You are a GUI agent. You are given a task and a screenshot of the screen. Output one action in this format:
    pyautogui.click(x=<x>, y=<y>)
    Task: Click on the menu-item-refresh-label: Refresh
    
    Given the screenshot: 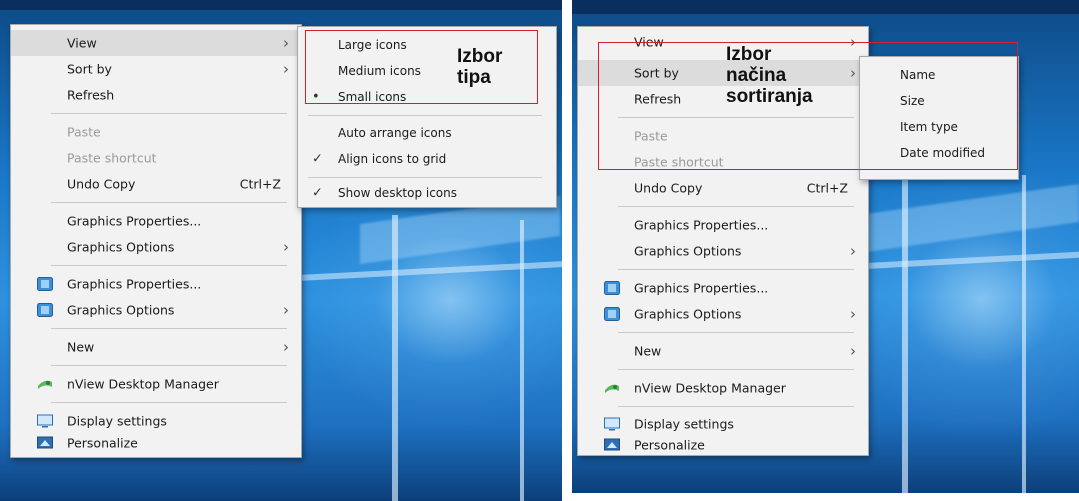 What is the action you would take?
    pyautogui.click(x=91, y=95)
    